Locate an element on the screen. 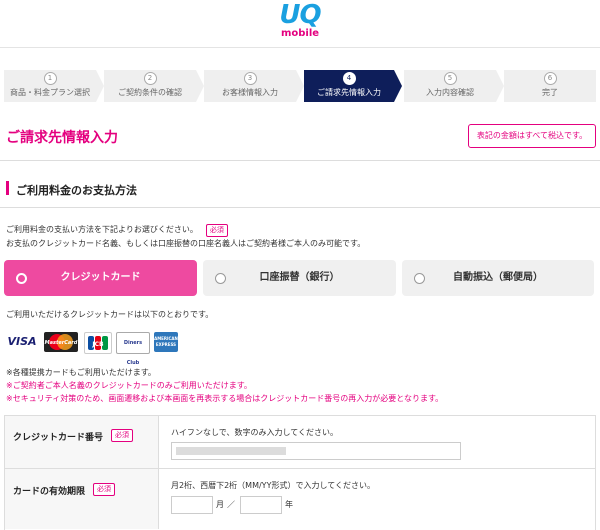 The height and width of the screenshot is (530, 600). svg-text: MasterCard is located at coordinates (61, 343).